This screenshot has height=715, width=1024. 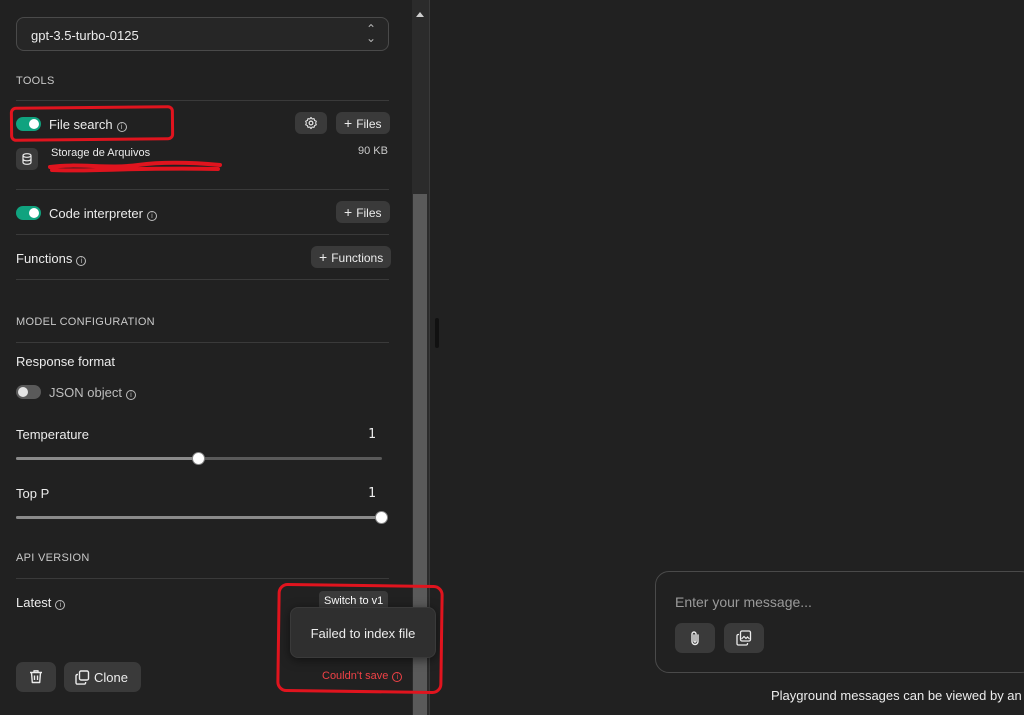 I want to click on json-object-label-text: JSON object, so click(x=85, y=392).